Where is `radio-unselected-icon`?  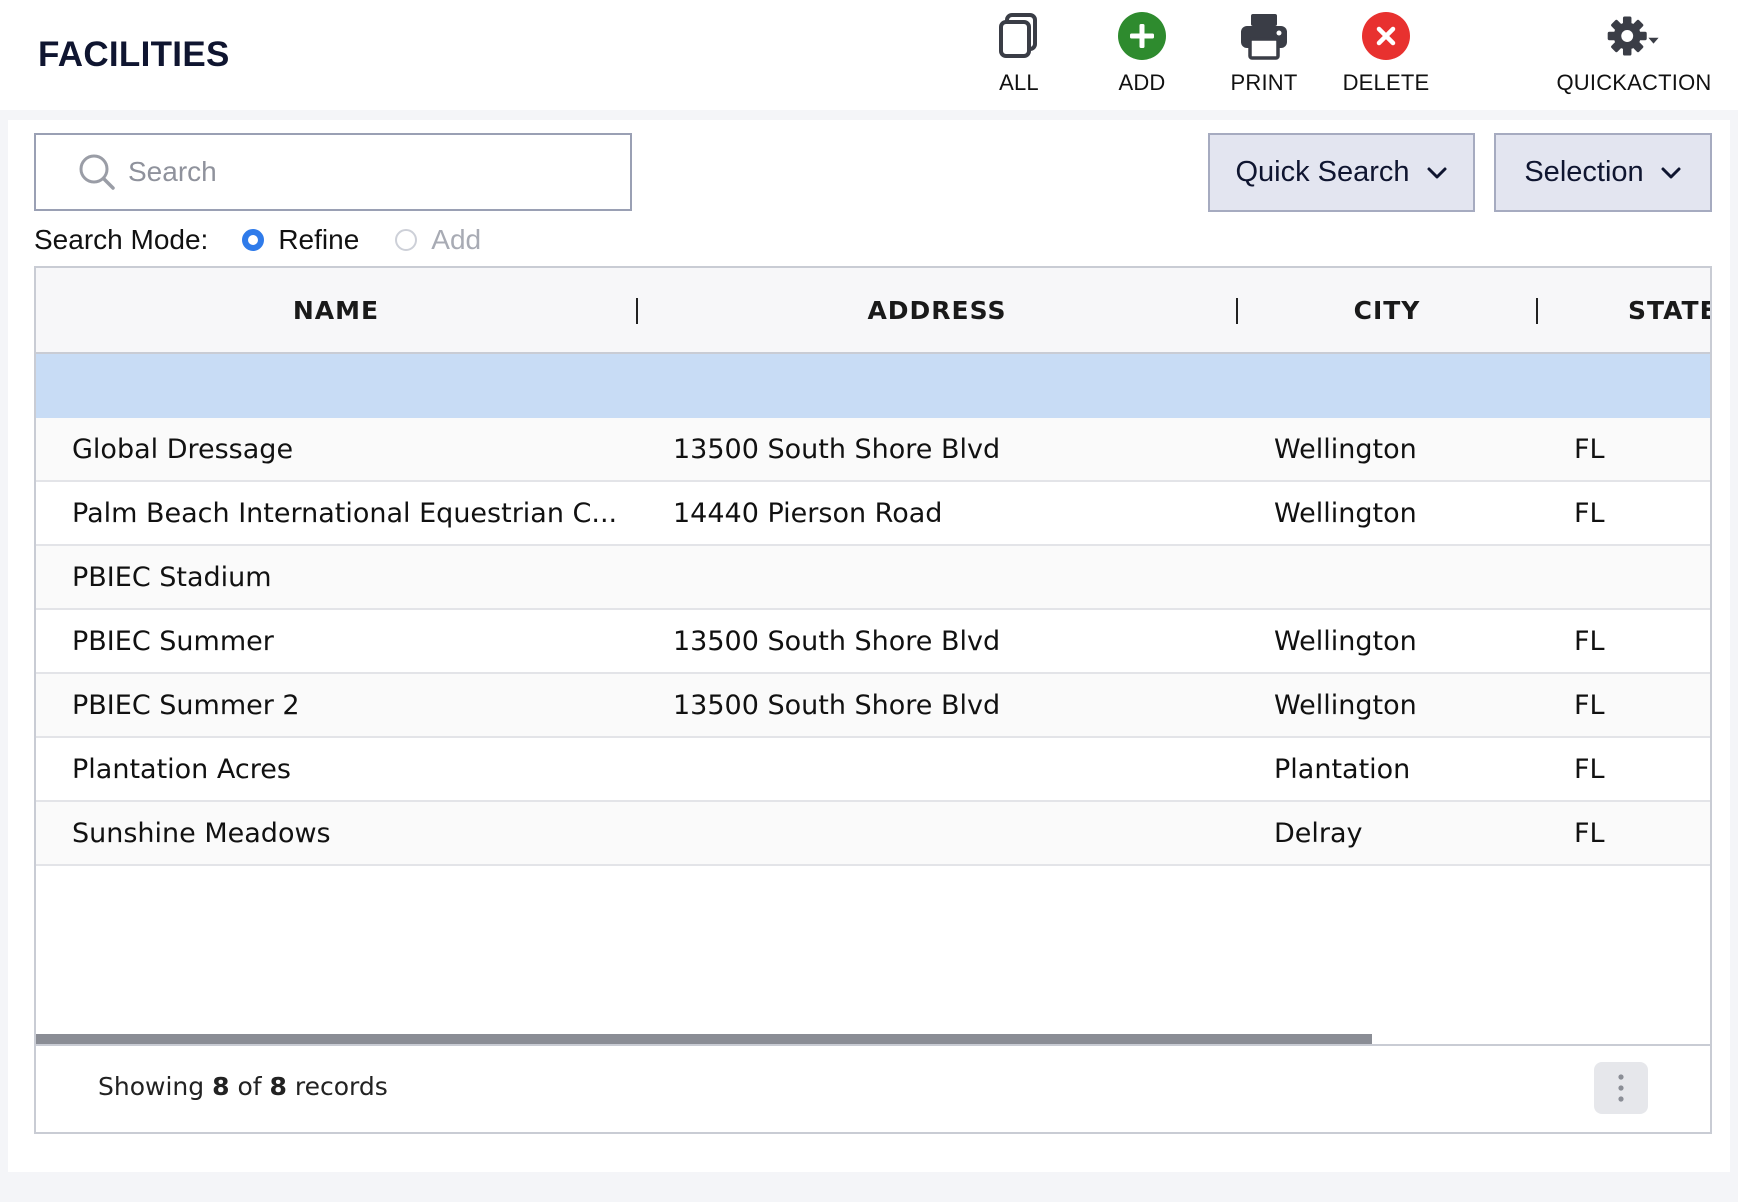 radio-unselected-icon is located at coordinates (406, 240).